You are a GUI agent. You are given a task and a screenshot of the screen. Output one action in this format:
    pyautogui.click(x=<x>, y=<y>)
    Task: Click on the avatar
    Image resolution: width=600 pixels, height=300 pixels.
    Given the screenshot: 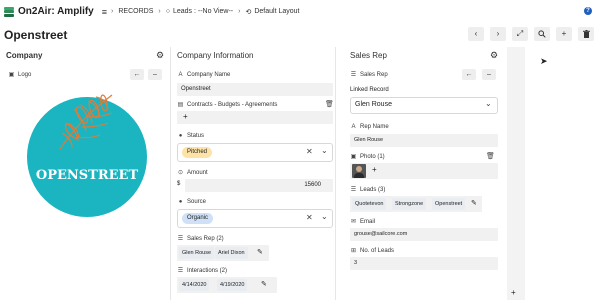 What is the action you would take?
    pyautogui.click(x=359, y=171)
    